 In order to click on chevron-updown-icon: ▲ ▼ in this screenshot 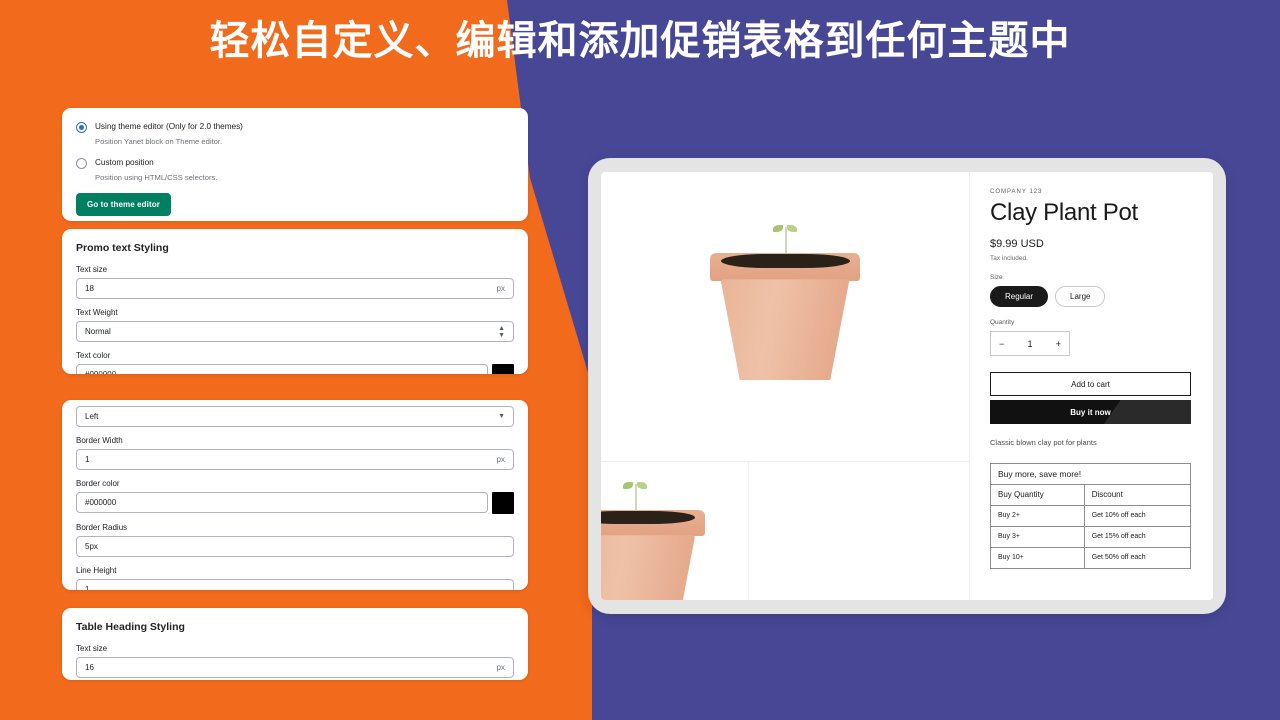, I will do `click(501, 331)`.